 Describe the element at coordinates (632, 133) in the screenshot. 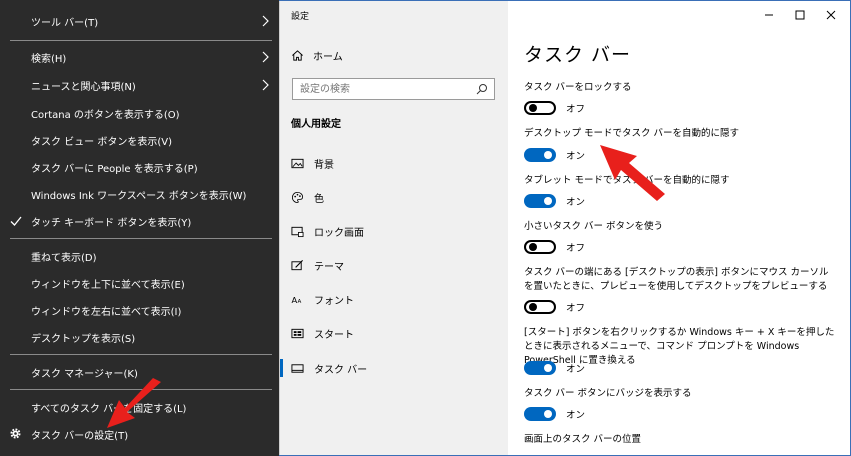

I see `option-label-autohide-desktop: デスクトップ モードでタスク バーを自動的に隠す` at that location.